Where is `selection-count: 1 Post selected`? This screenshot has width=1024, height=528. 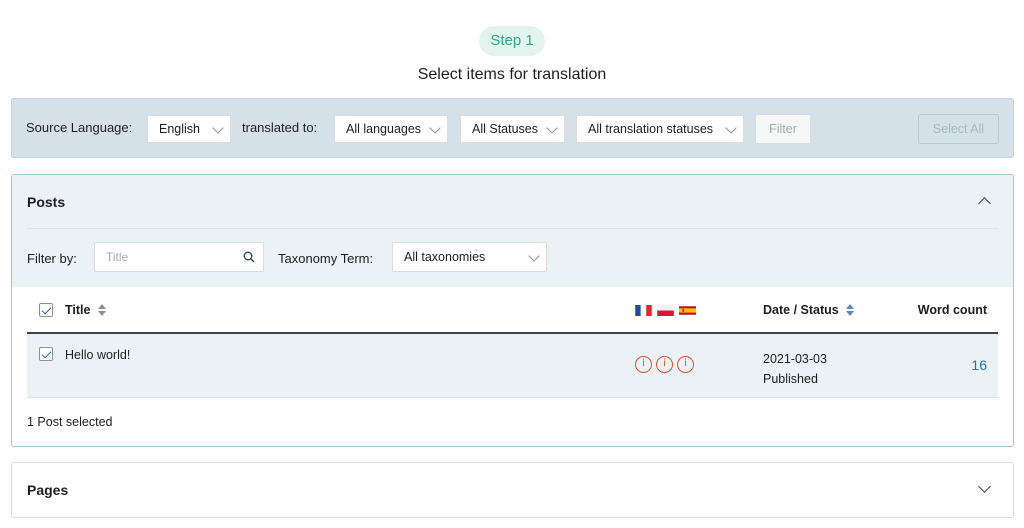 selection-count: 1 Post selected is located at coordinates (70, 422).